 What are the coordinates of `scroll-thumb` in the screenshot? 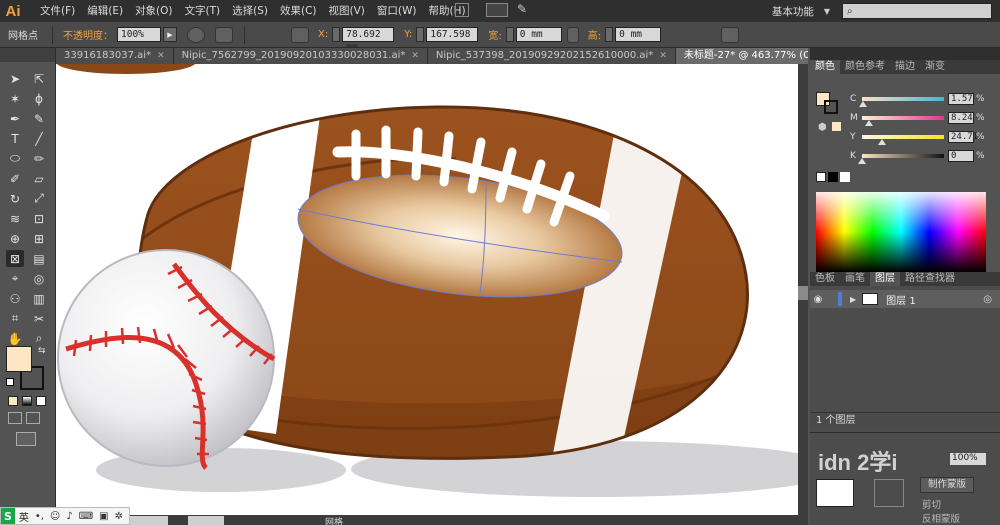 It's located at (803, 293).